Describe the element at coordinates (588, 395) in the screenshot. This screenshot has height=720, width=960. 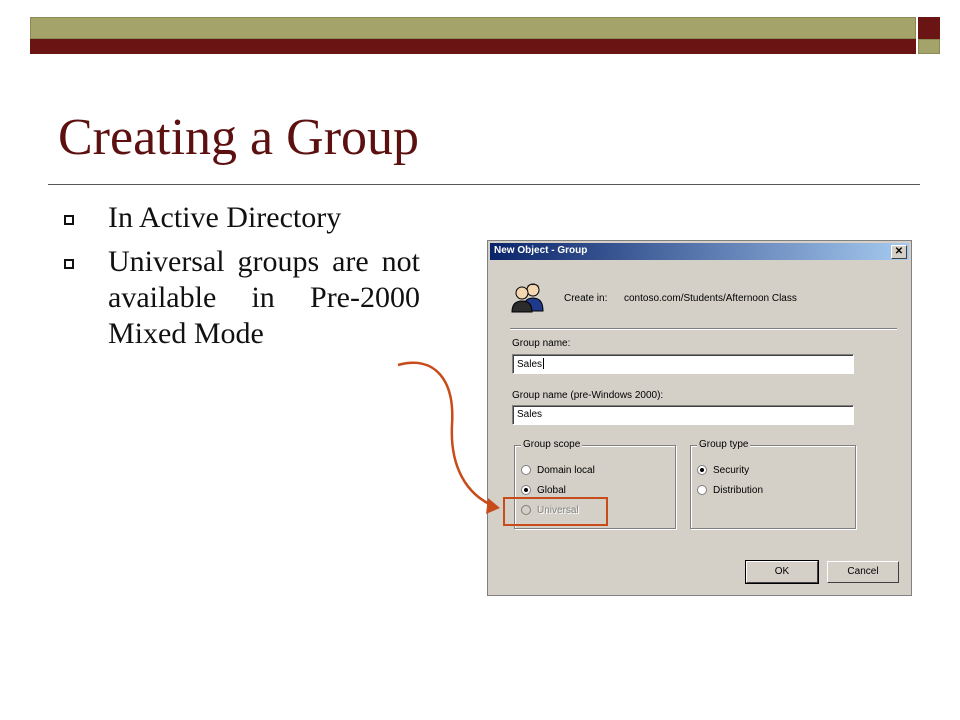
I see `pre2000-name-label: Group name (pre-Windows 2000):` at that location.